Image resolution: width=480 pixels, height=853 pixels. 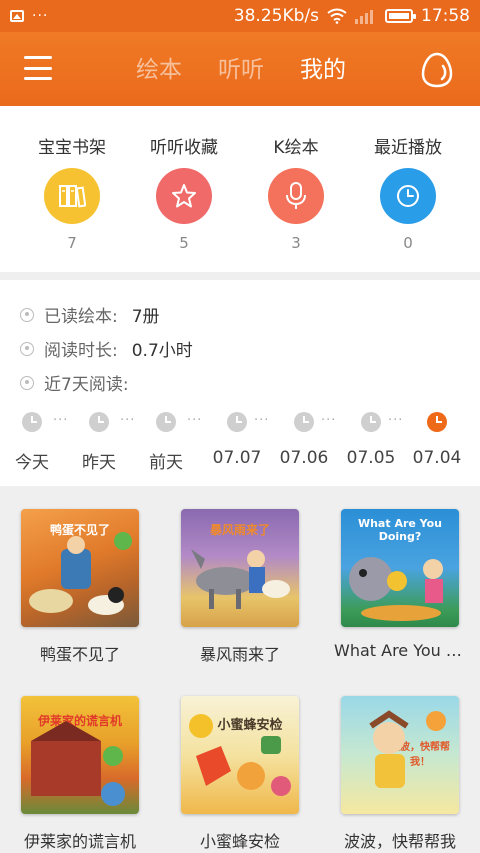 I want to click on book-cover: 伊莱家的谎言机, so click(x=80, y=755).